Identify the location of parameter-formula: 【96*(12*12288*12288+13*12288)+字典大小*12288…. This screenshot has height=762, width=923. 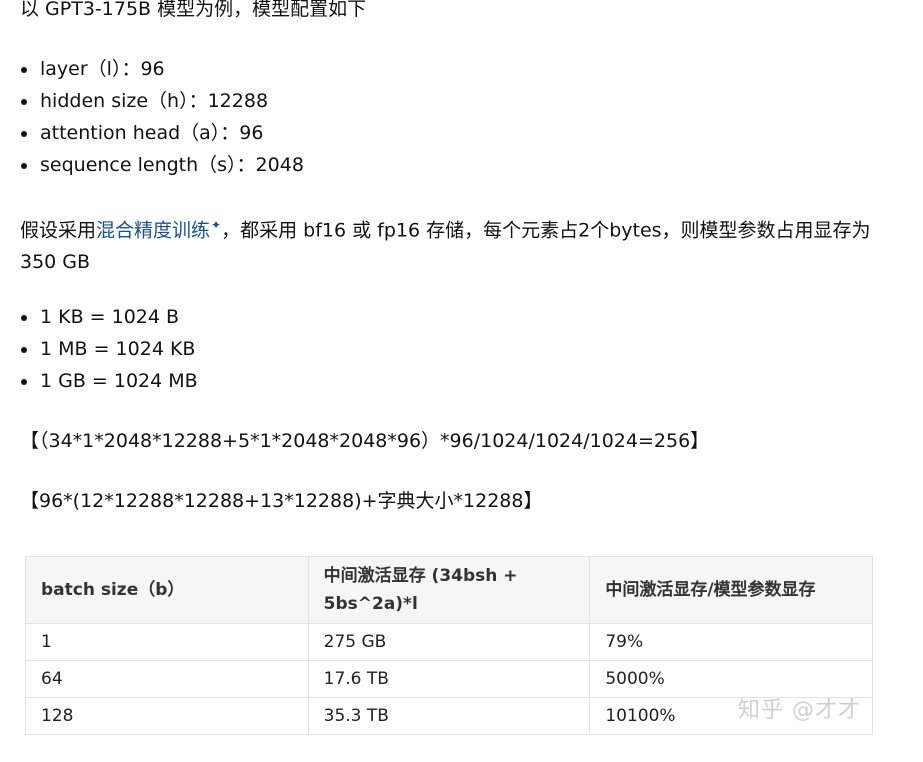
(281, 501).